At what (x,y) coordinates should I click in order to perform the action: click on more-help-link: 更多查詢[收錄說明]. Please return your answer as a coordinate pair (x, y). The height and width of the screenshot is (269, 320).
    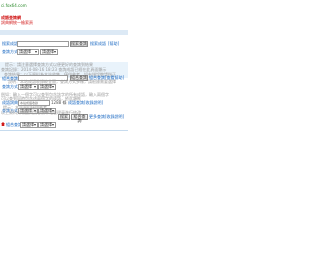
    Looking at the image, I should click on (106, 117).